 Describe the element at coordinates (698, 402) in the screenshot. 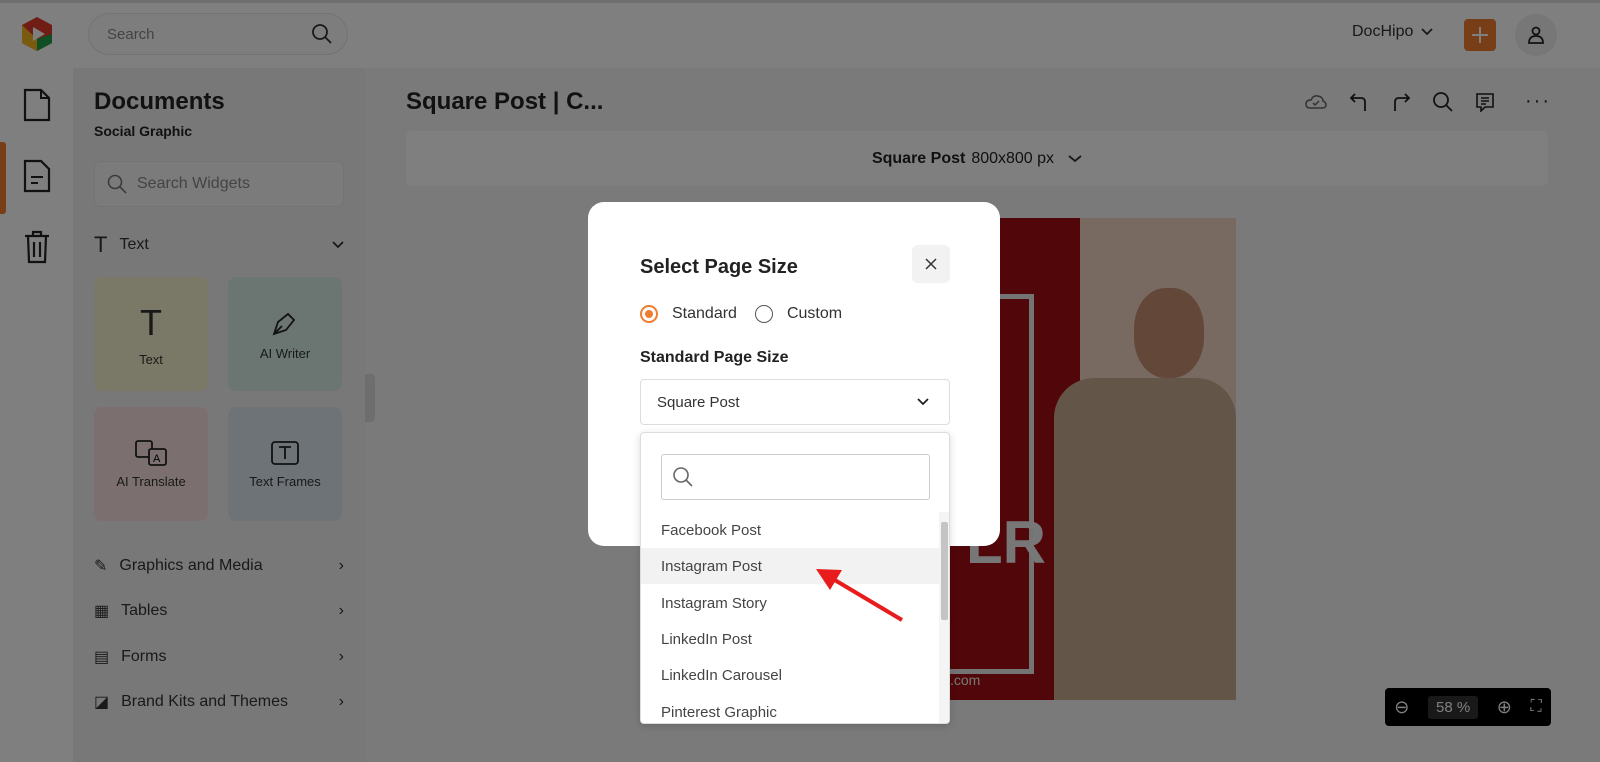

I see `selected-value: Square Post` at that location.